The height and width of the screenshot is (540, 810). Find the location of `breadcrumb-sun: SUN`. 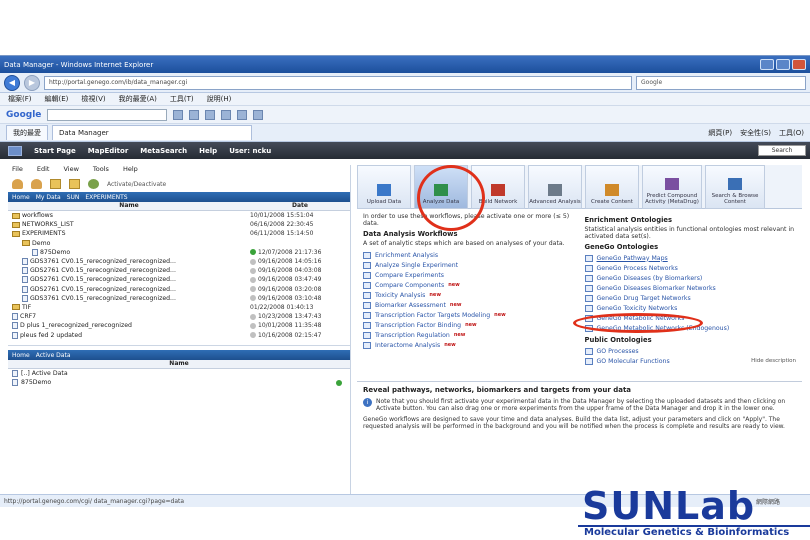

breadcrumb-sun: SUN is located at coordinates (73, 197).